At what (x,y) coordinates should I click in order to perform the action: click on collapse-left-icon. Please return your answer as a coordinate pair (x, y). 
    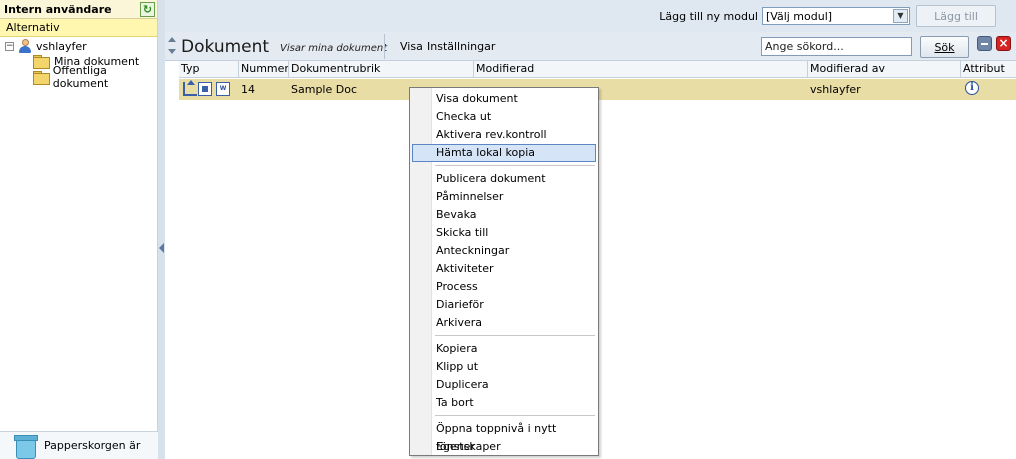
    Looking at the image, I should click on (161, 248).